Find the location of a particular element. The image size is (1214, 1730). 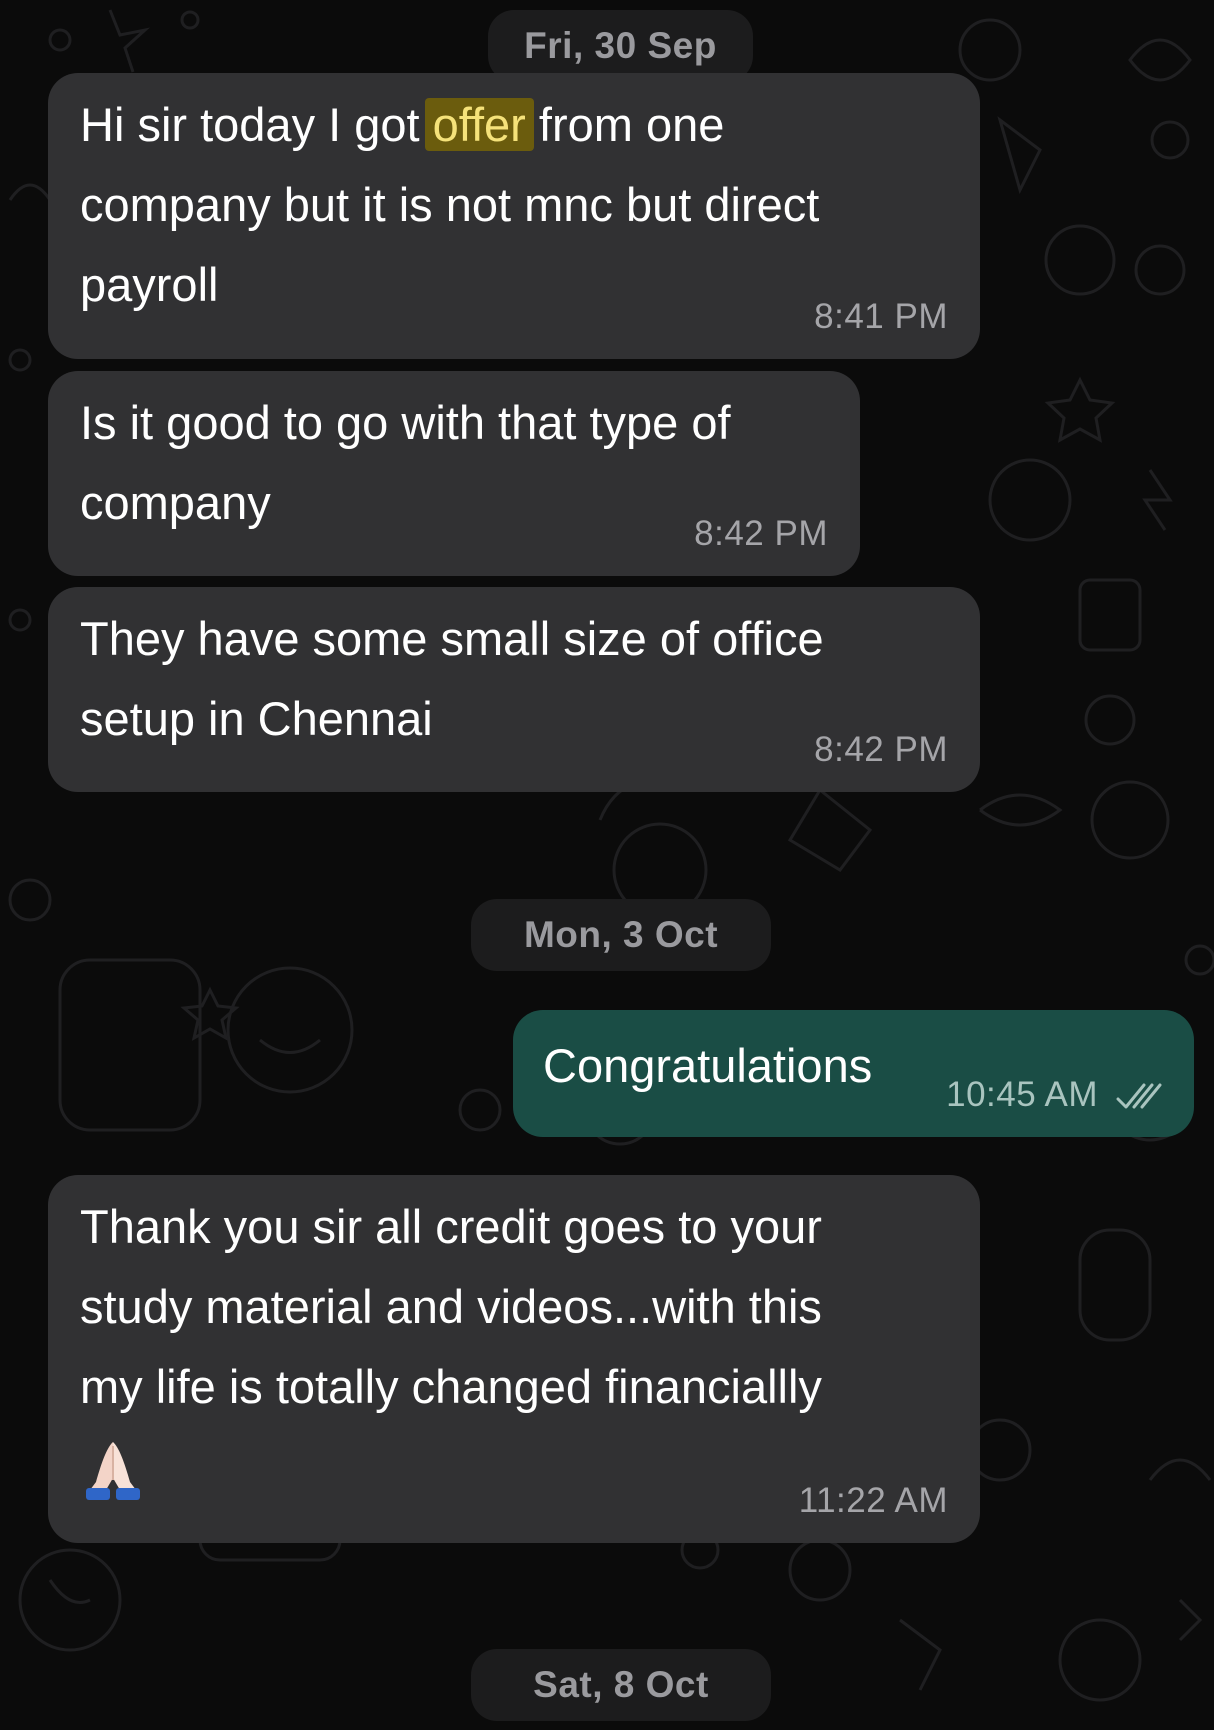

date-separator: Fri, 30 Sep is located at coordinates (620, 46).